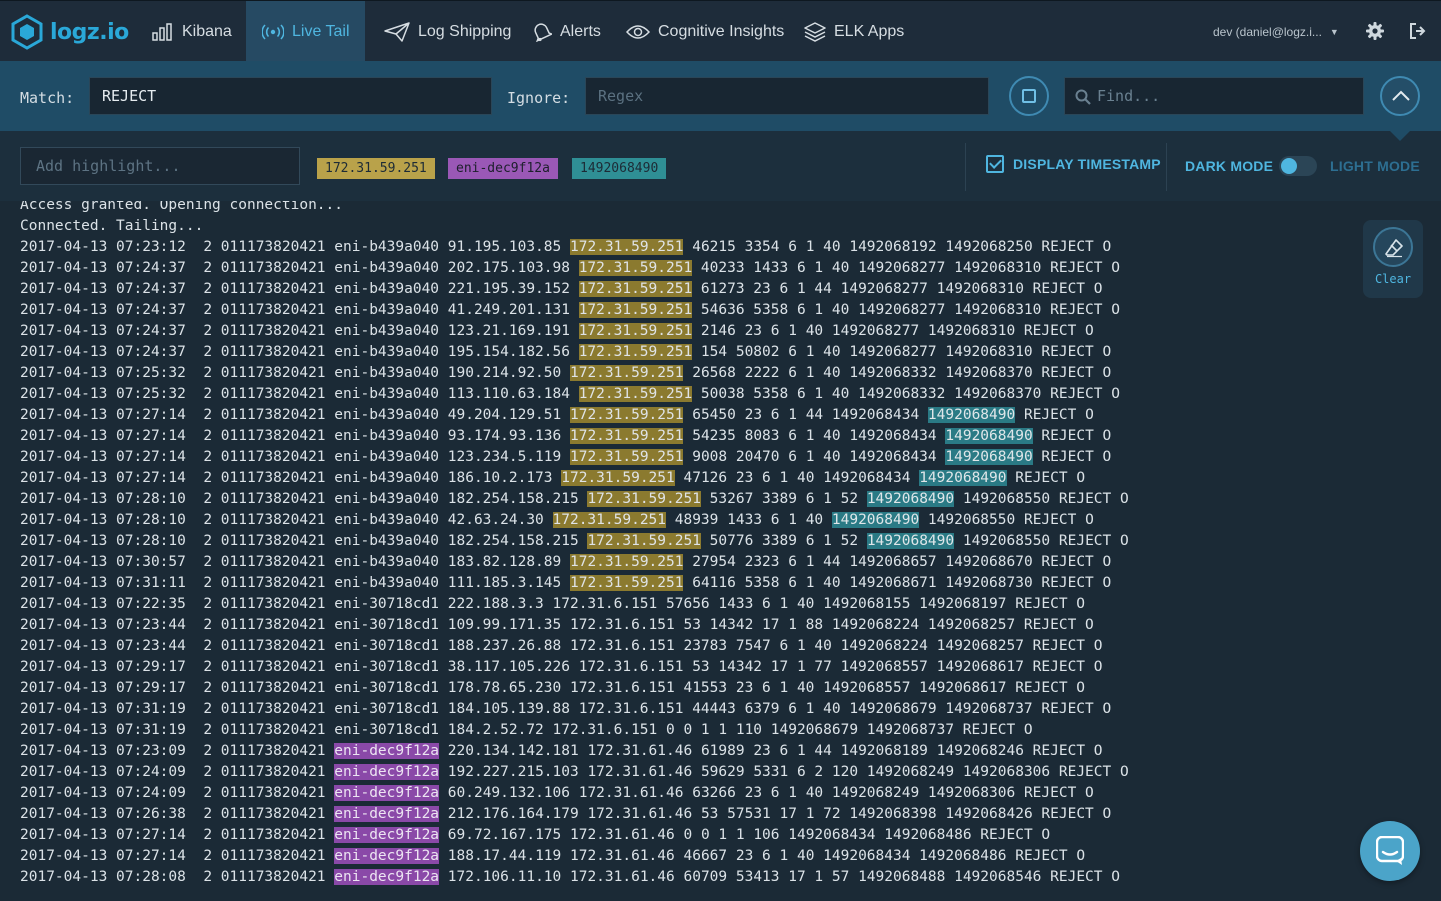 The image size is (1441, 901). Describe the element at coordinates (995, 164) in the screenshot. I see `checkbox-checked-icon` at that location.